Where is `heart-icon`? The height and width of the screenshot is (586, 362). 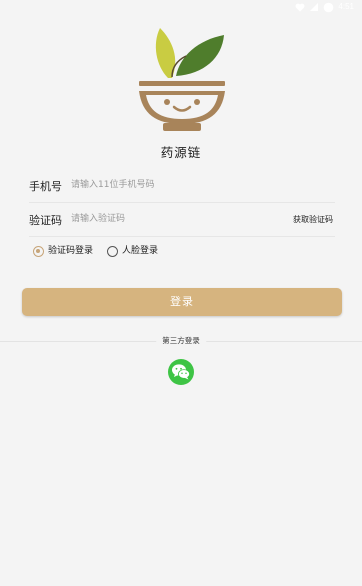 heart-icon is located at coordinates (300, 7).